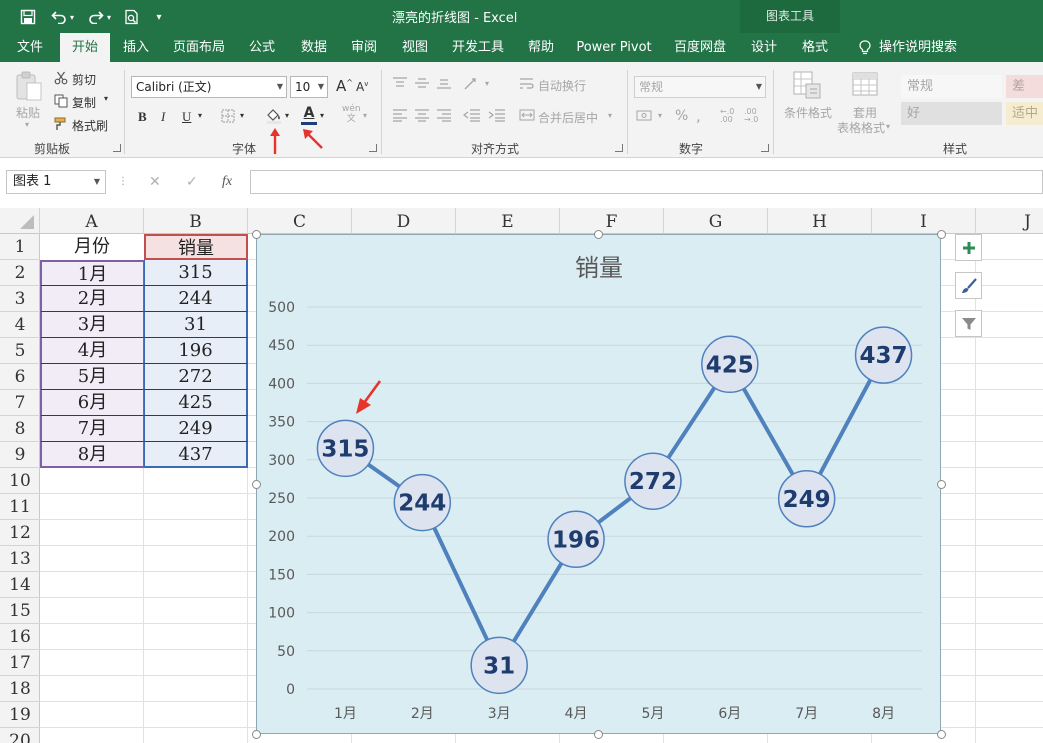 The image size is (1043, 743). I want to click on insert-function-icon: fx, so click(227, 182).